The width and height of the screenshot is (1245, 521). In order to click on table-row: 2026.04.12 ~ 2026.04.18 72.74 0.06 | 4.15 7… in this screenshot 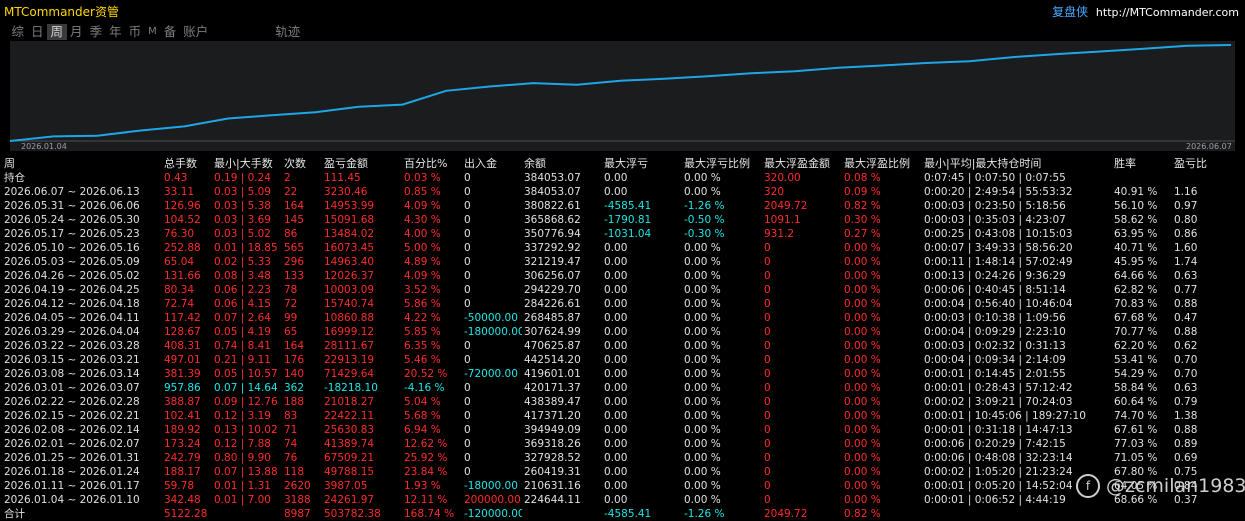, I will do `click(622, 304)`.